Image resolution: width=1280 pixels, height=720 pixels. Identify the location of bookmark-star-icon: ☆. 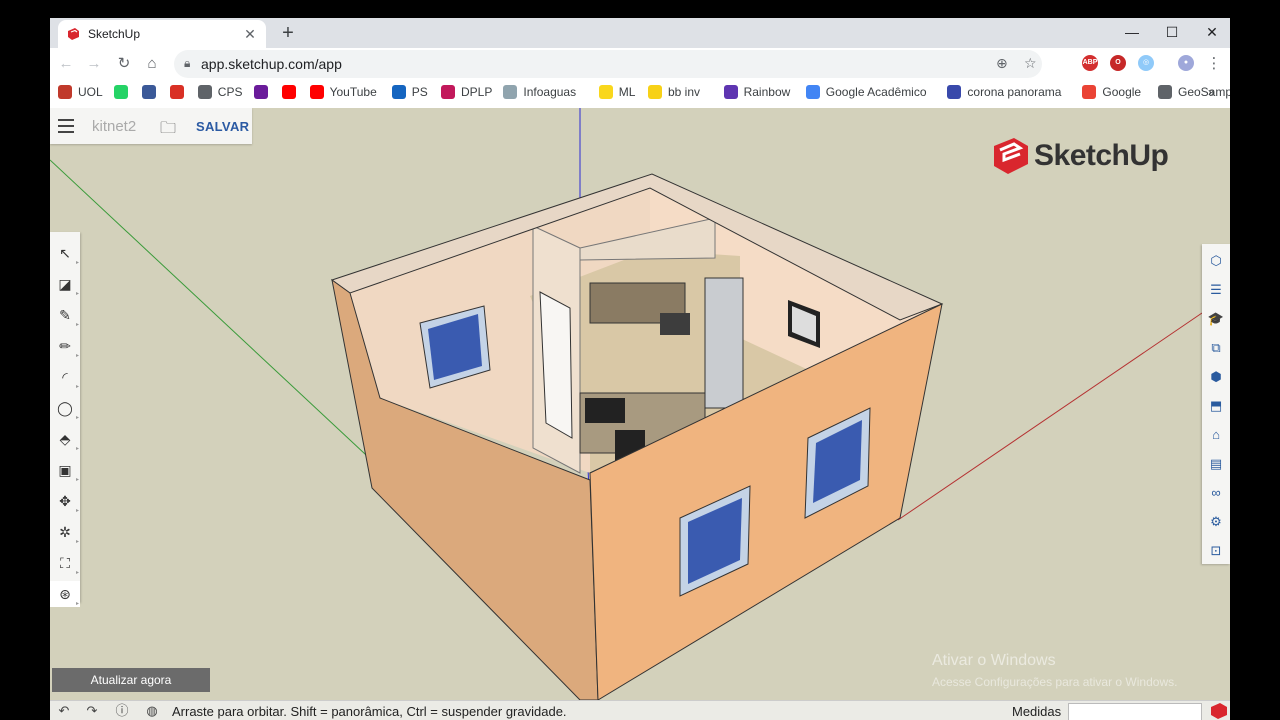
(1030, 63).